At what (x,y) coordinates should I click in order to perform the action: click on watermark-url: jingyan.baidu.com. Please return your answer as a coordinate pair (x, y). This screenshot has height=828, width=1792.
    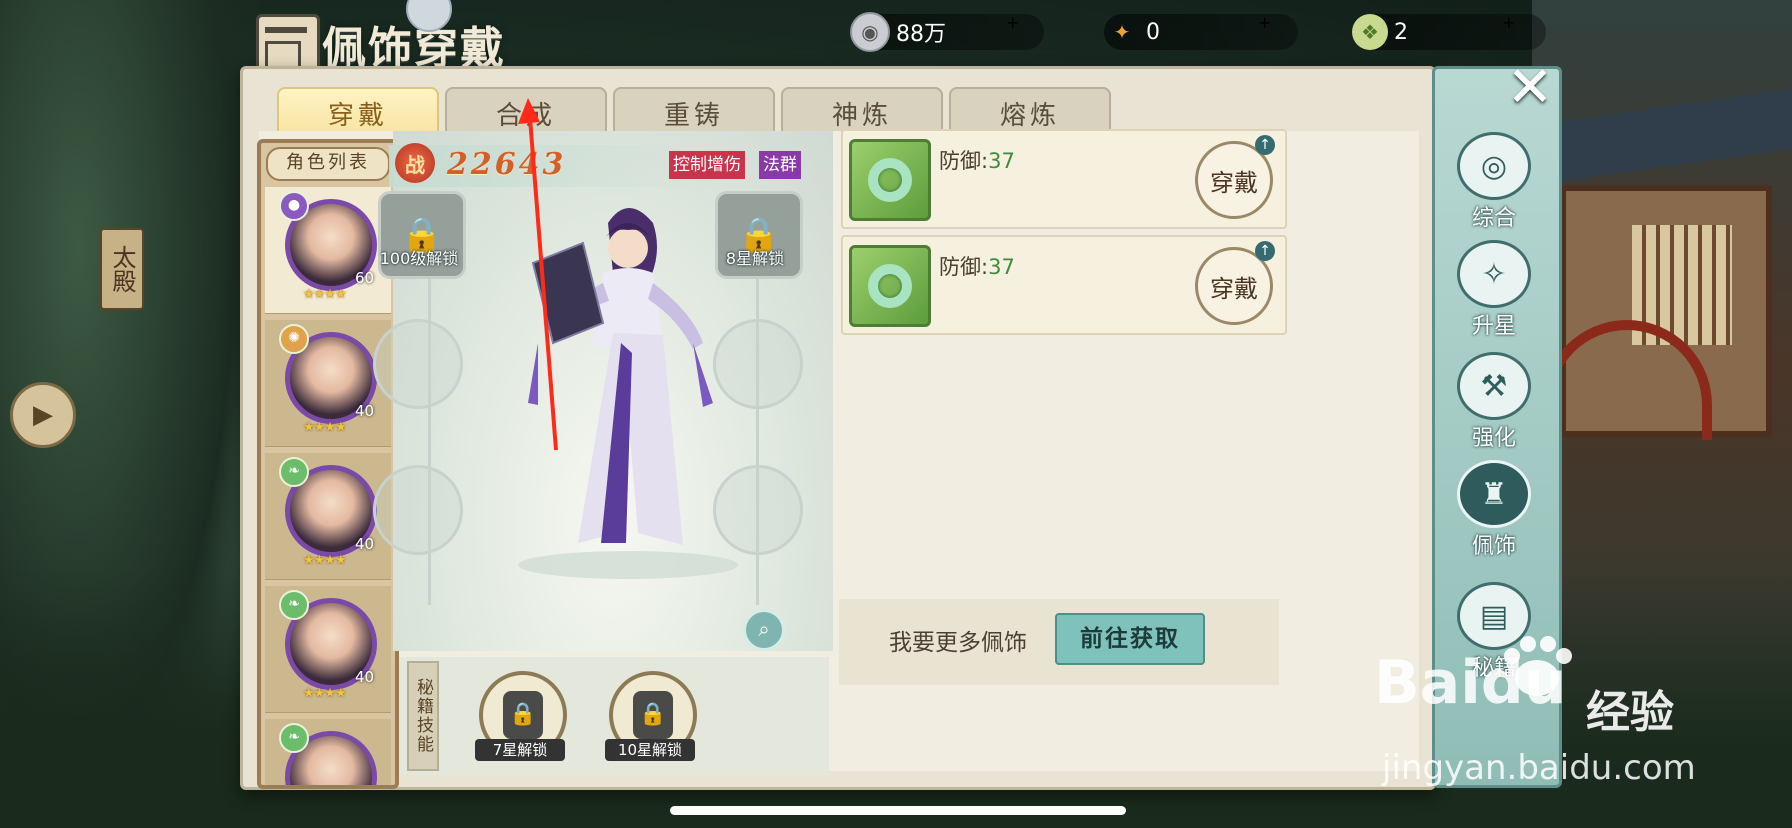
    Looking at the image, I should click on (1539, 768).